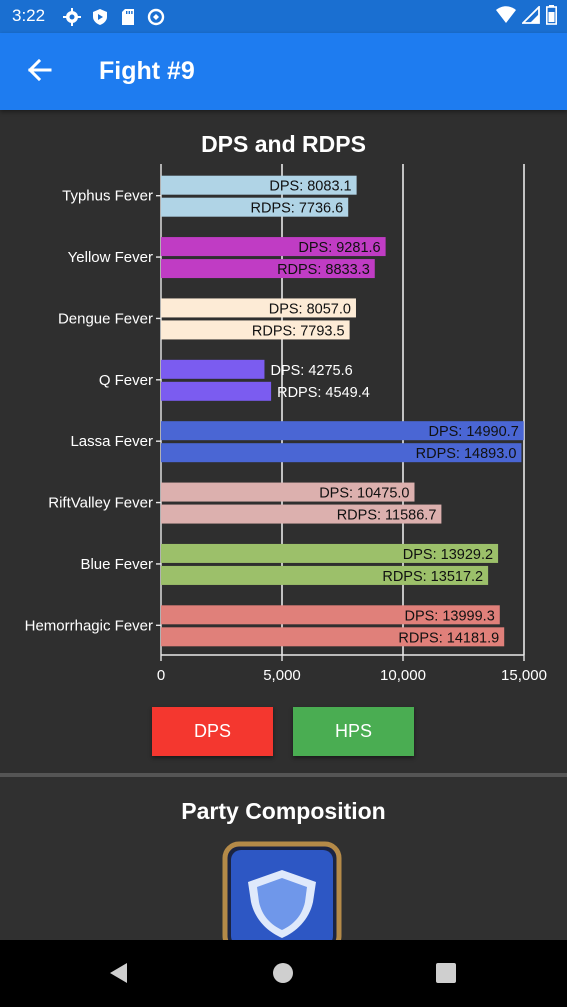 This screenshot has height=1007, width=567. Describe the element at coordinates (448, 555) in the screenshot. I see `dps-value-label: DPS: 13929.2` at that location.